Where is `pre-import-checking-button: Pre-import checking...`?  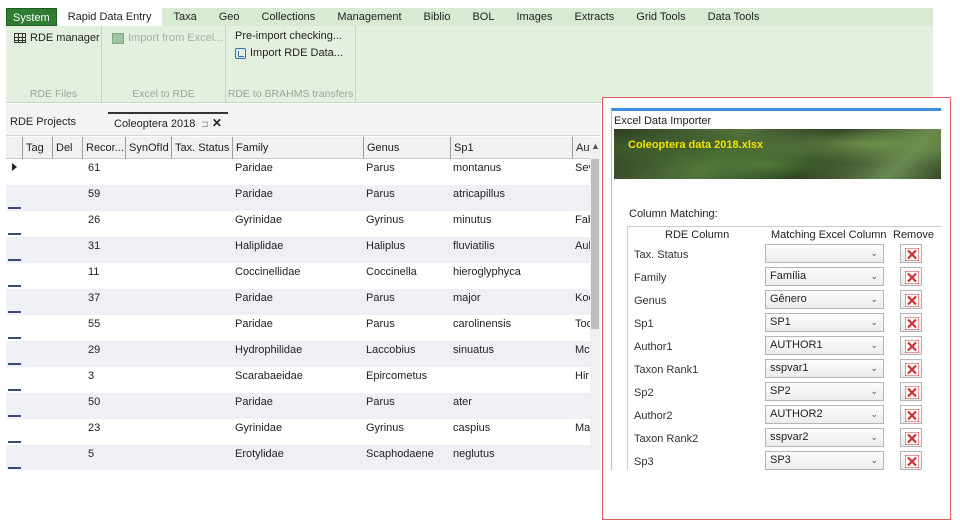 pre-import-checking-button: Pre-import checking... is located at coordinates (288, 36).